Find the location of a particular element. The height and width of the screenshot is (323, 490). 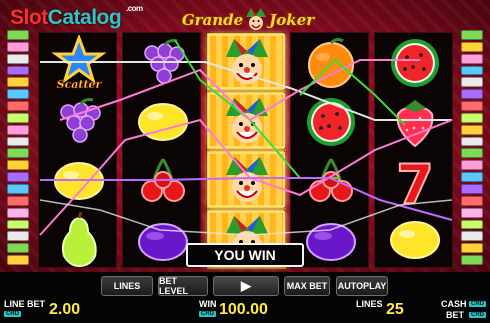

watermark-slot: Slot is located at coordinates (29, 17).